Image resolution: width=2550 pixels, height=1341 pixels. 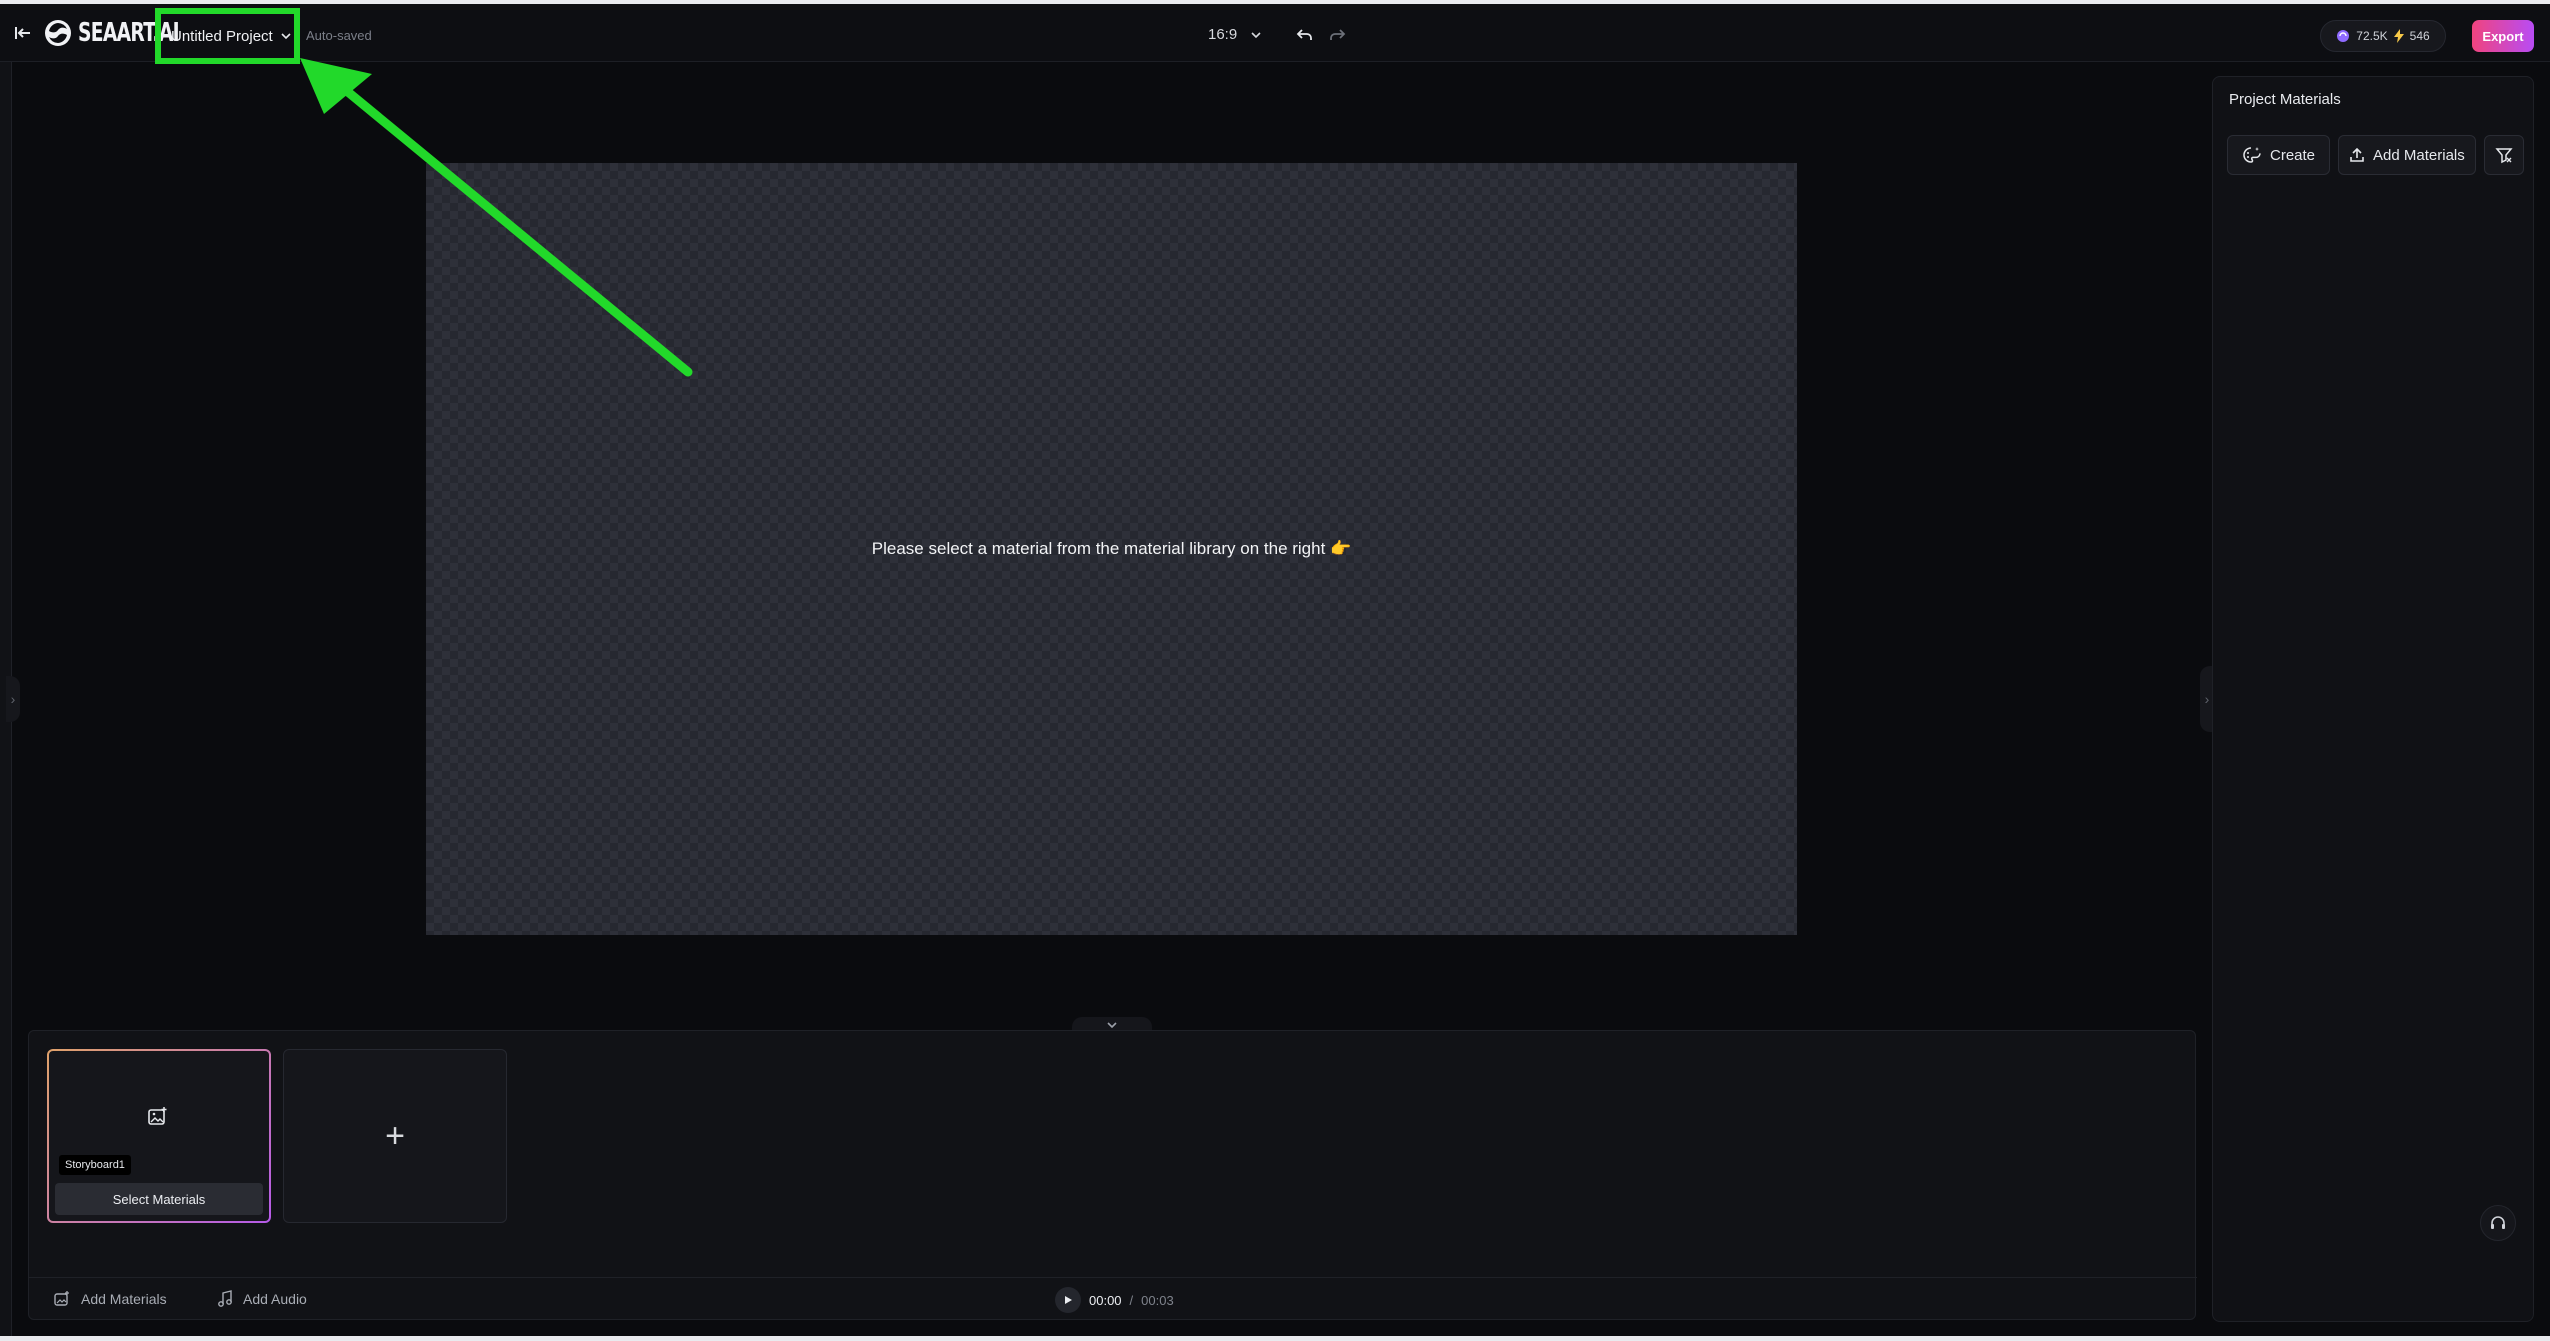 I want to click on aspect-ratio-dropdown: 16:9, so click(x=1234, y=34).